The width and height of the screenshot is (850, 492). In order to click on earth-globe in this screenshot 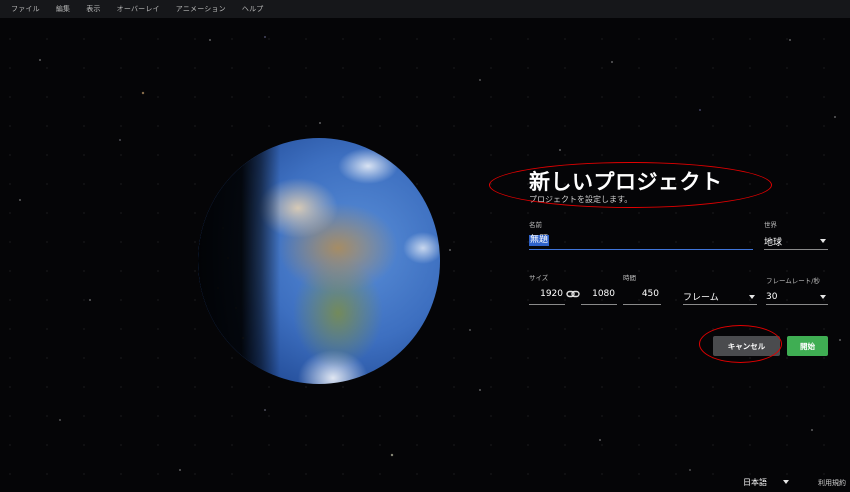, I will do `click(319, 261)`.